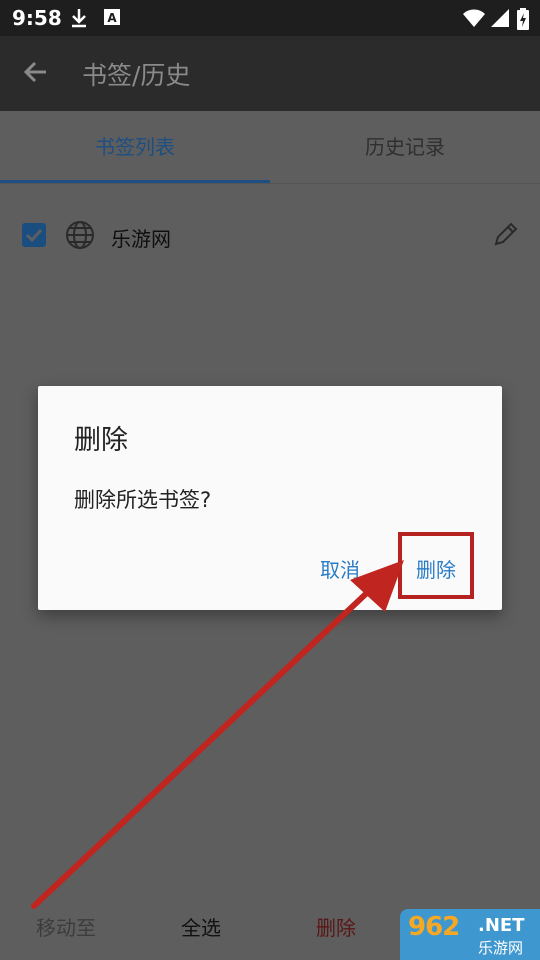  What do you see at coordinates (270, 236) in the screenshot?
I see `list-item: 乐游网` at bounding box center [270, 236].